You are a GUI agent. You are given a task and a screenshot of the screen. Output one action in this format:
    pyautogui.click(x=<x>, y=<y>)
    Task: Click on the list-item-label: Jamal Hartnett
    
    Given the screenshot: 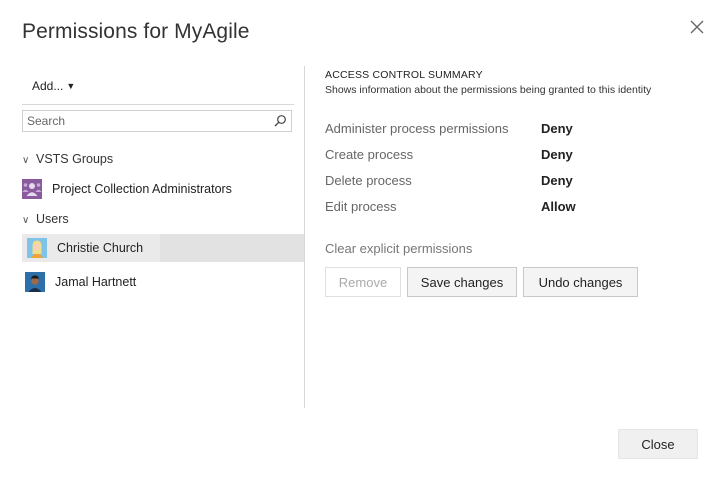 What is the action you would take?
    pyautogui.click(x=96, y=282)
    